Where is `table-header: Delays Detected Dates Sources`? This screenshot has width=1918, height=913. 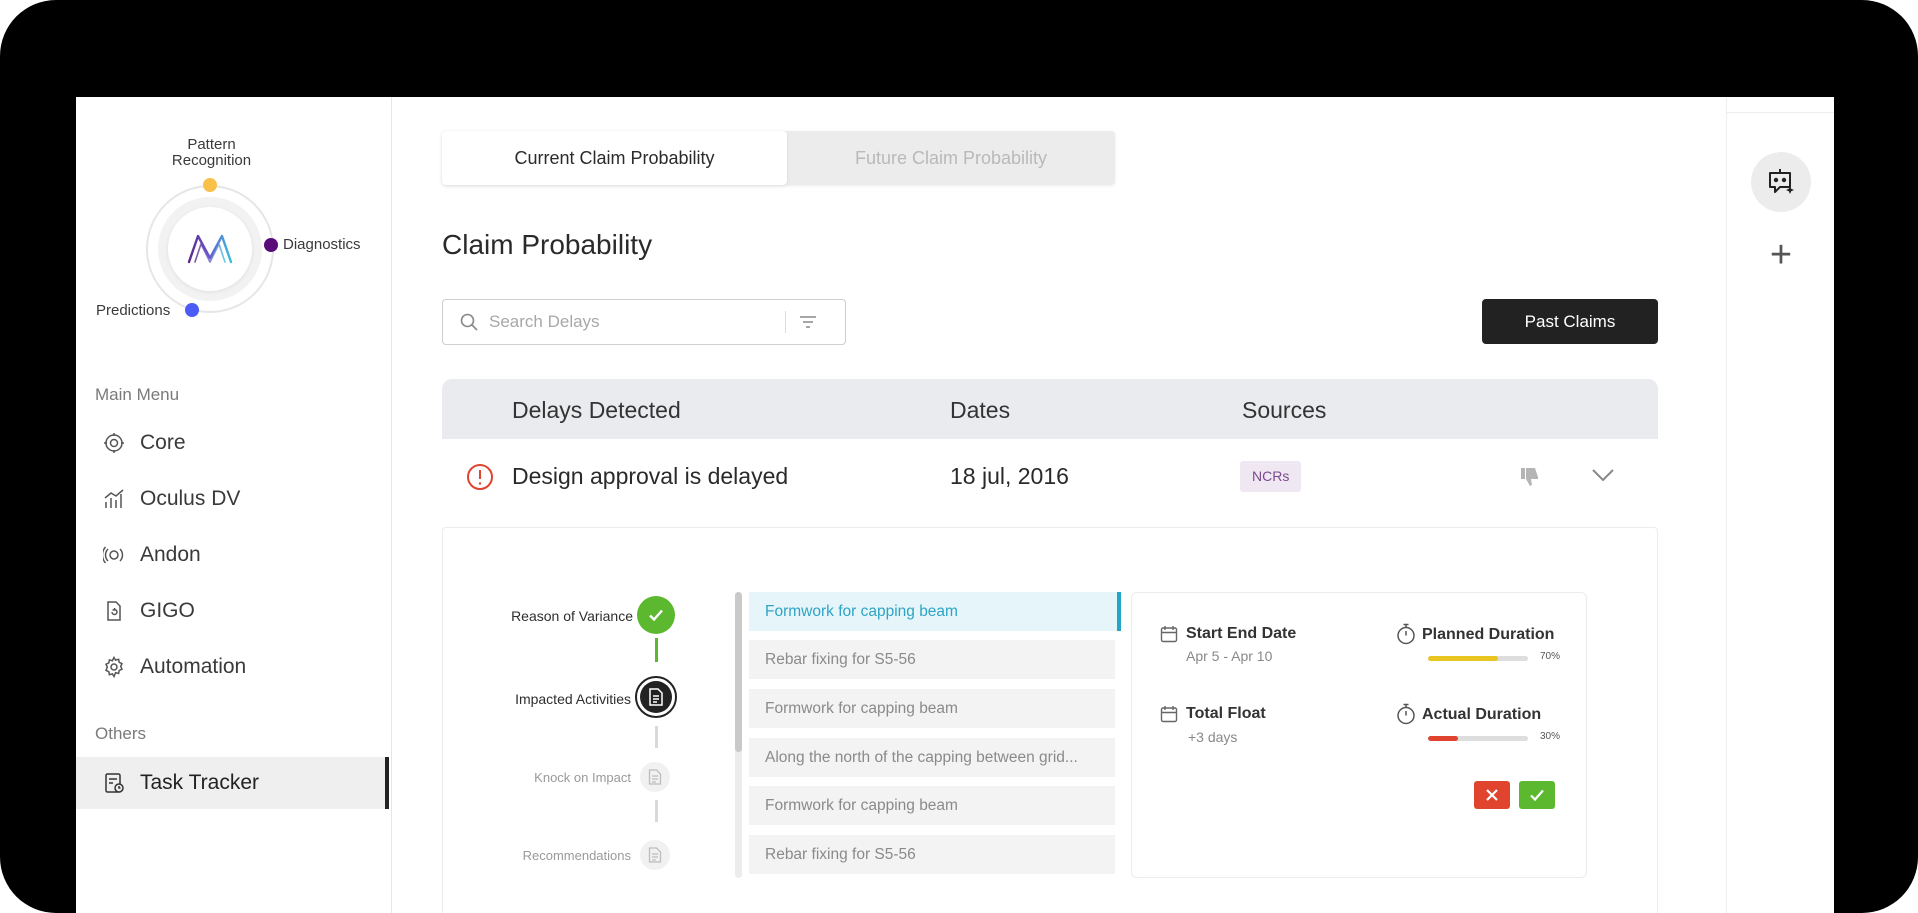 table-header: Delays Detected Dates Sources is located at coordinates (1050, 409).